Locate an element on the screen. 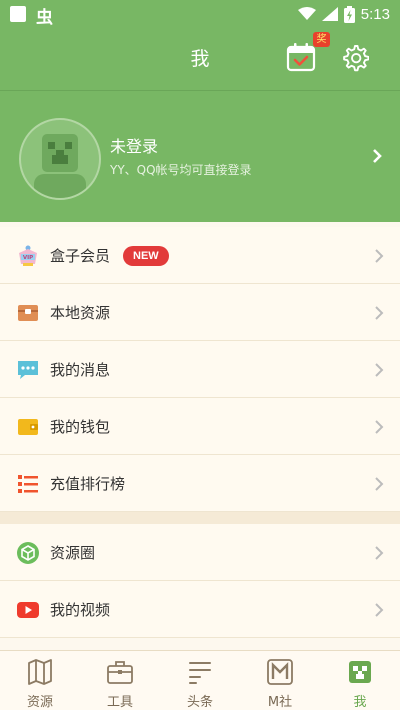  creeper-avatar-icon is located at coordinates (60, 166).